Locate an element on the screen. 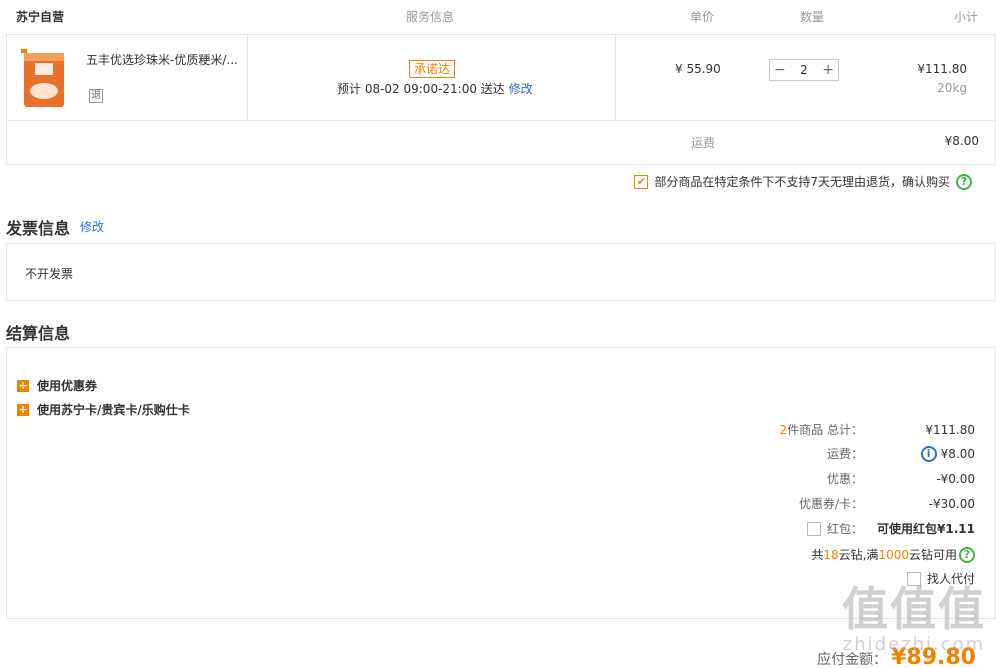  summary-items-total: 2件商品 总计： ¥111.80 is located at coordinates (859, 429).